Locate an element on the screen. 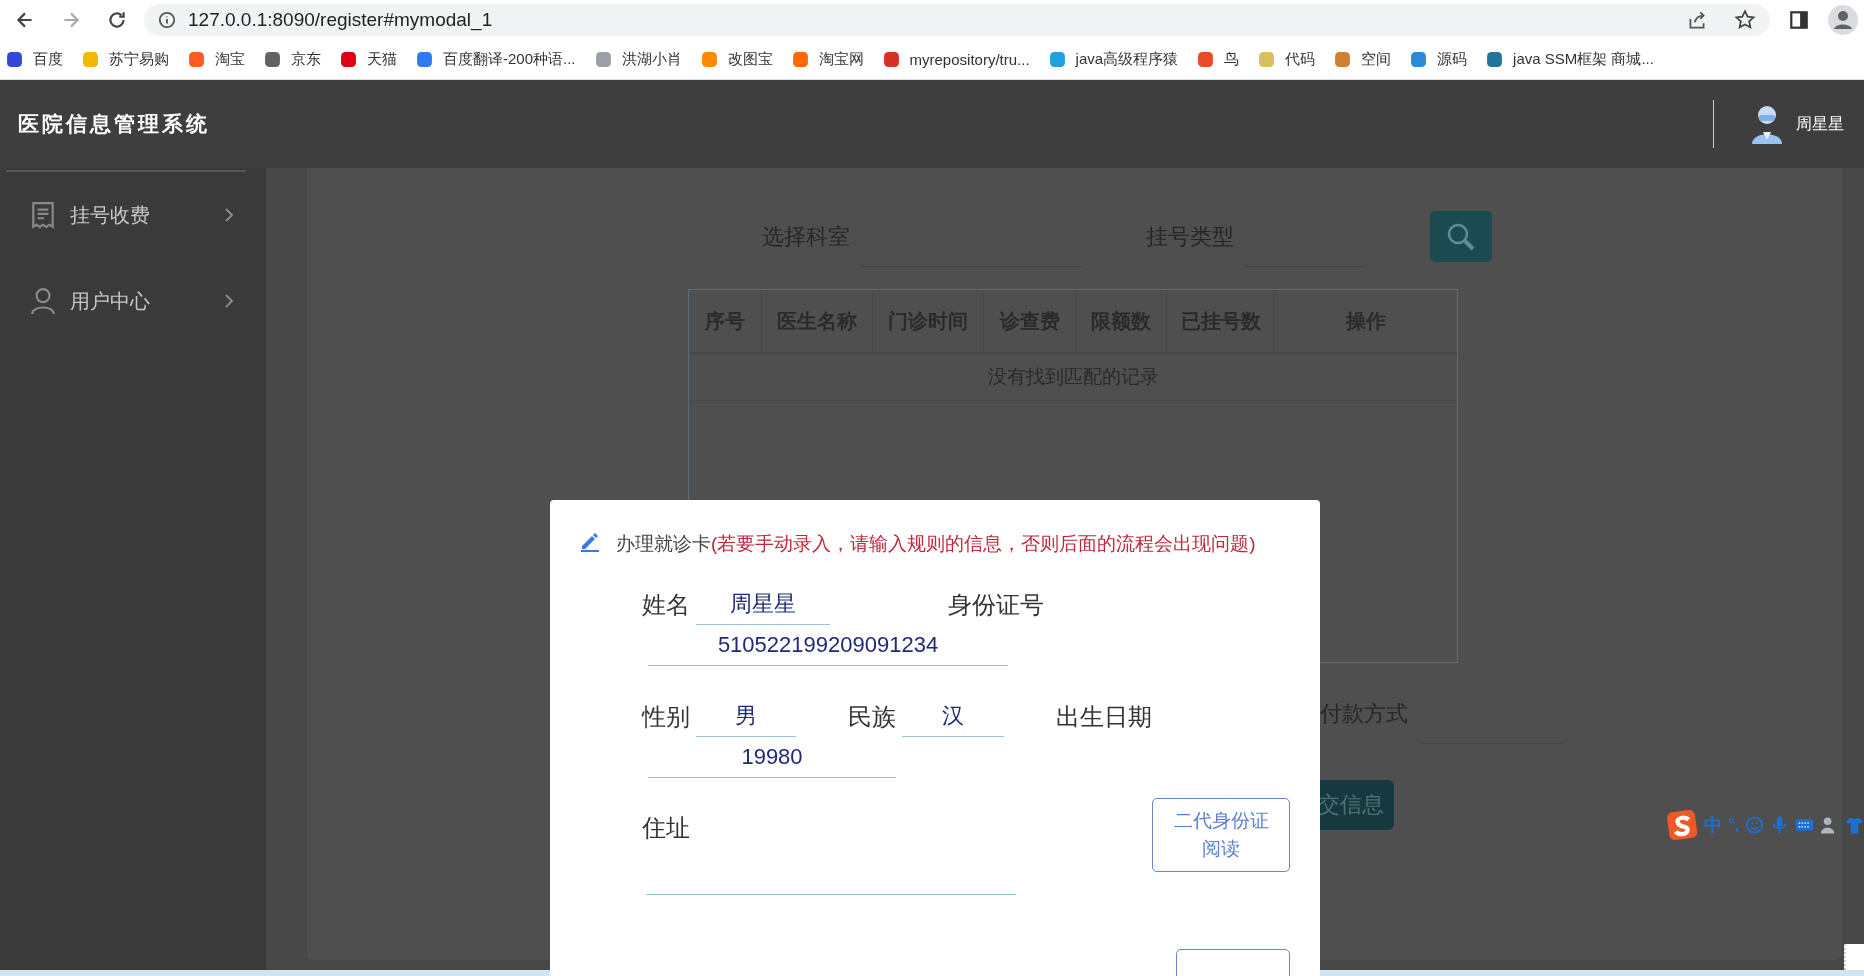  bookmark: 淘宝网 is located at coordinates (827, 59).